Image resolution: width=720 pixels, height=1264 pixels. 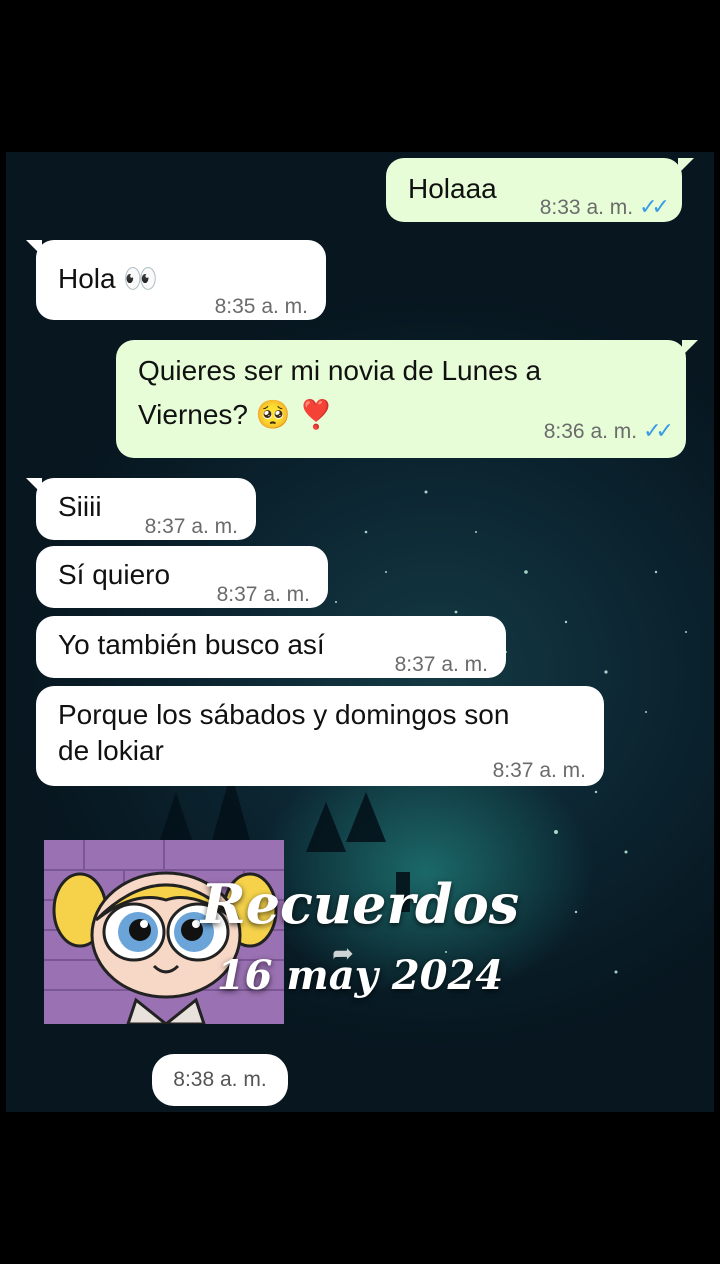 I want to click on pleading-heart-emoji: 🥺 ❣️, so click(x=294, y=414).